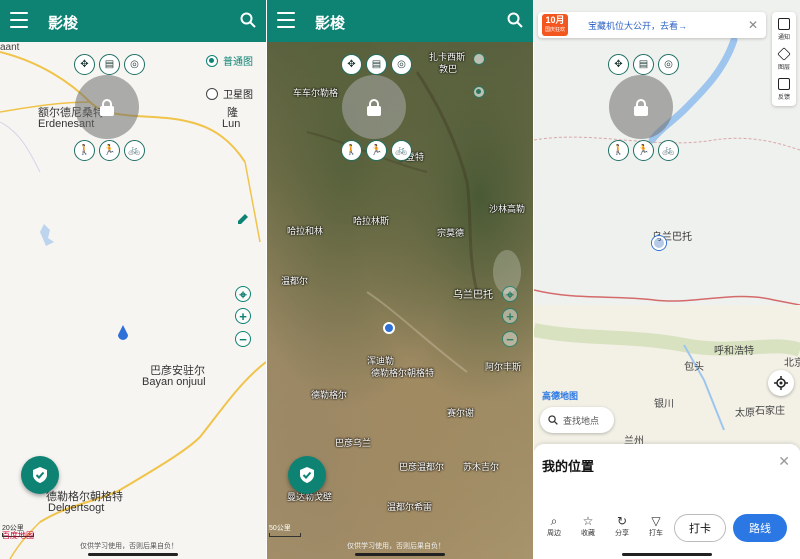 The height and width of the screenshot is (559, 800). What do you see at coordinates (243, 219) in the screenshot?
I see `edit-icon` at bounding box center [243, 219].